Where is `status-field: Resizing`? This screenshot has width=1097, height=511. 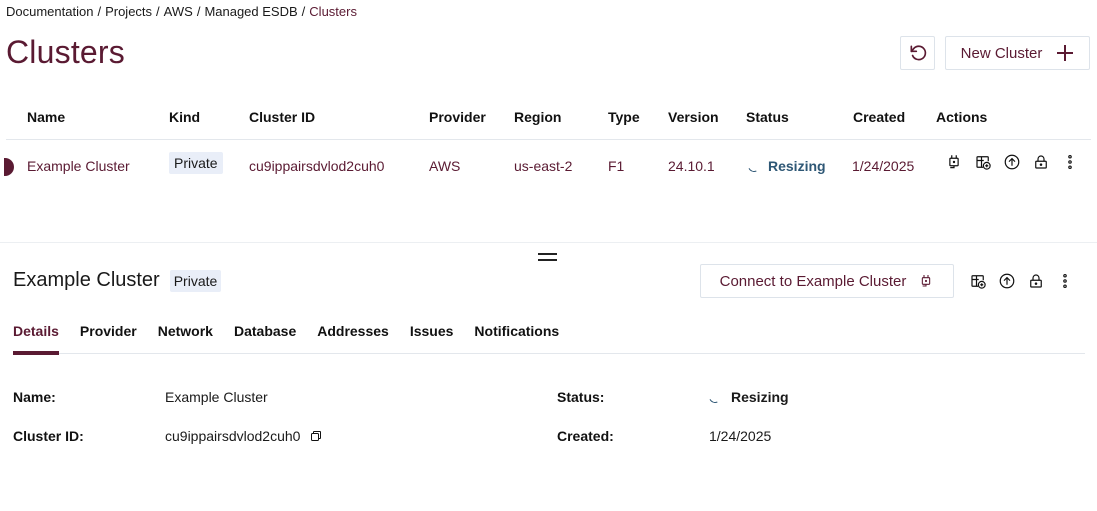
status-field: Resizing is located at coordinates (748, 397).